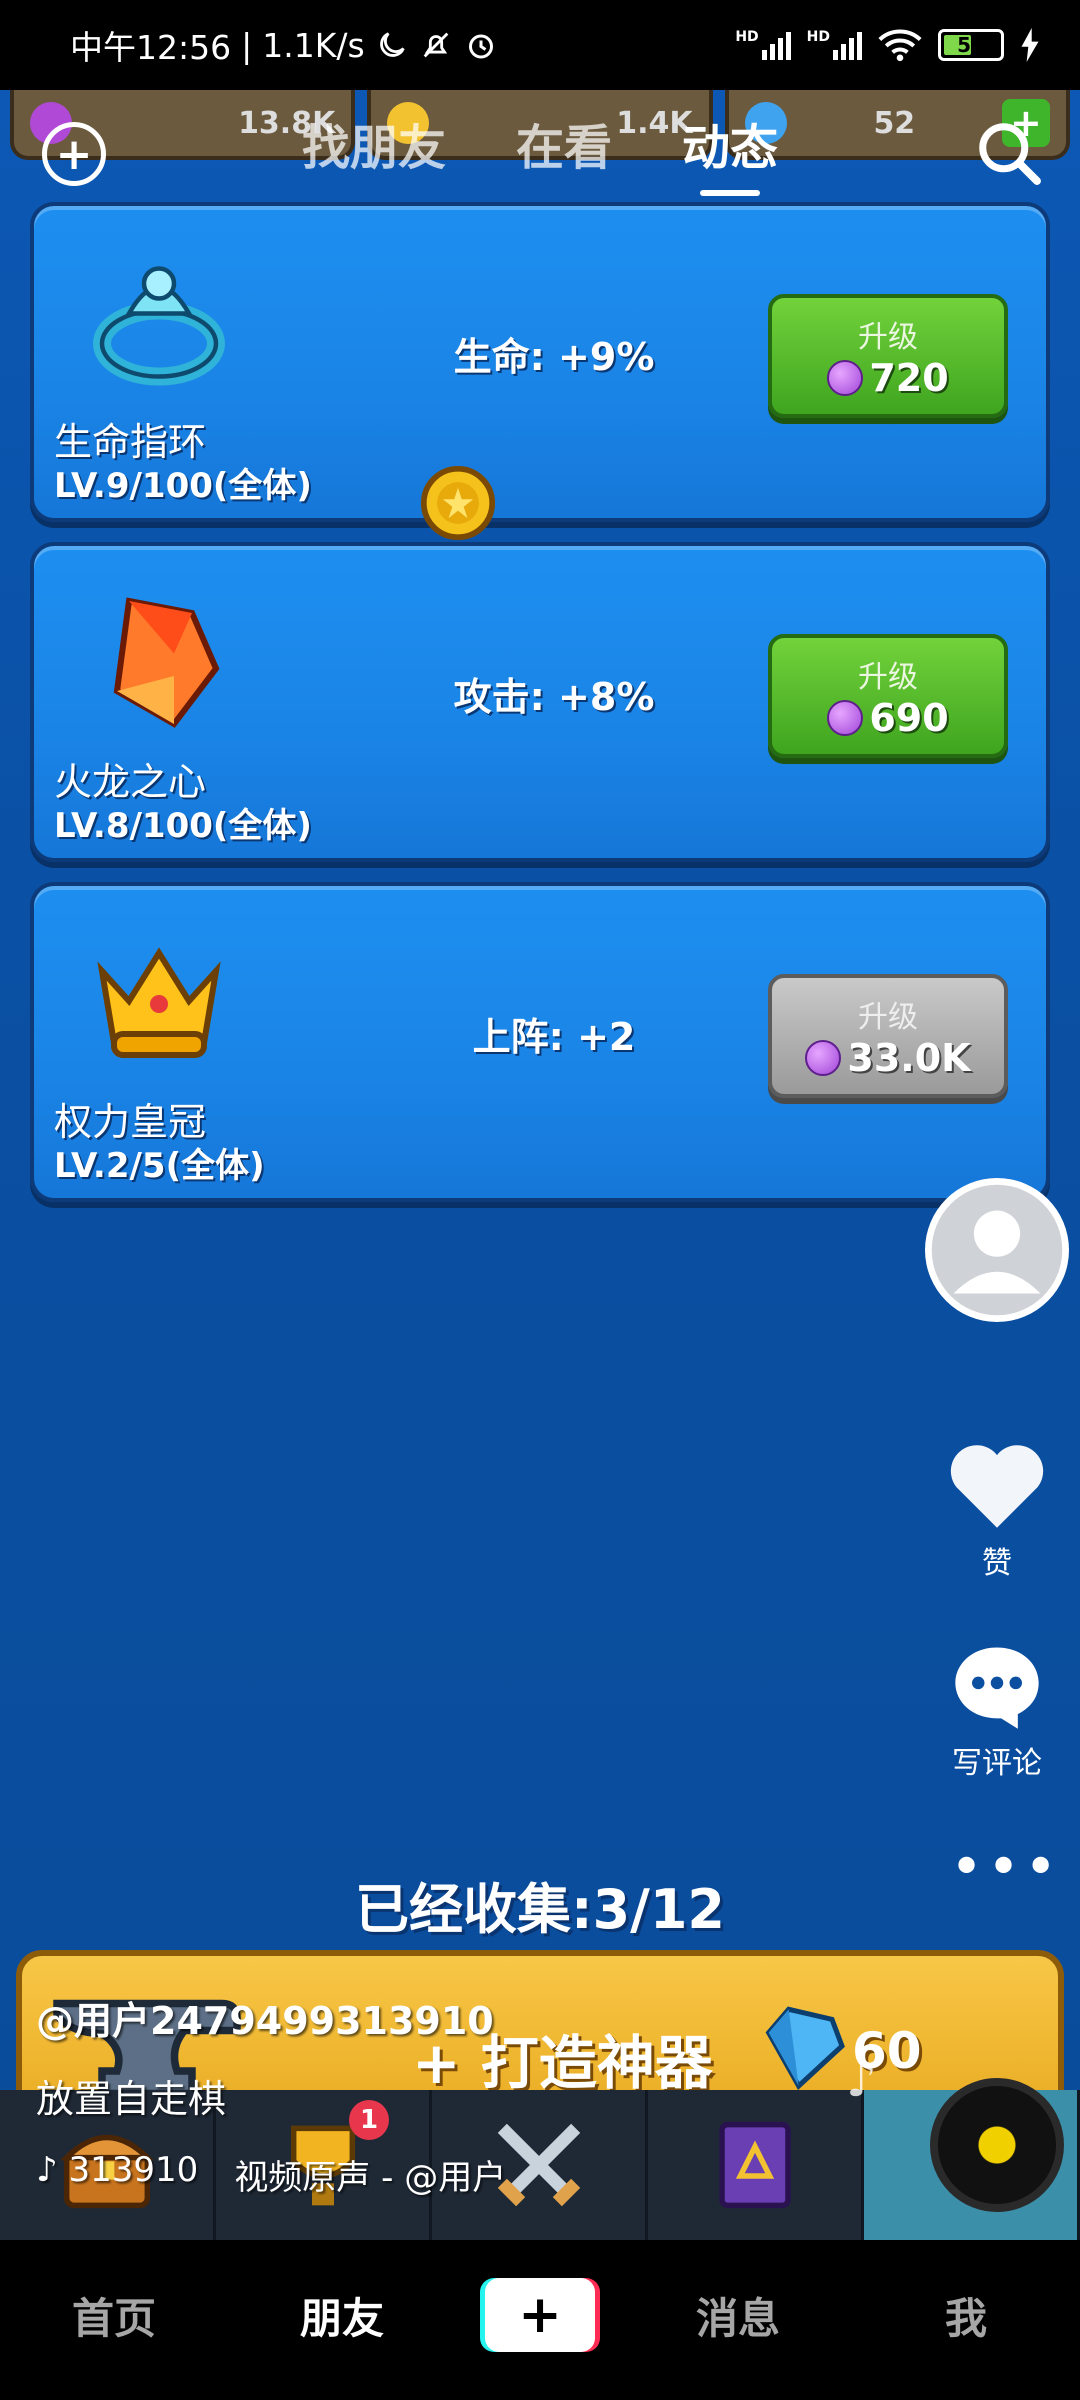 The width and height of the screenshot is (1080, 2400). Describe the element at coordinates (313, 45) in the screenshot. I see `network-speed: 1.1K/s` at that location.